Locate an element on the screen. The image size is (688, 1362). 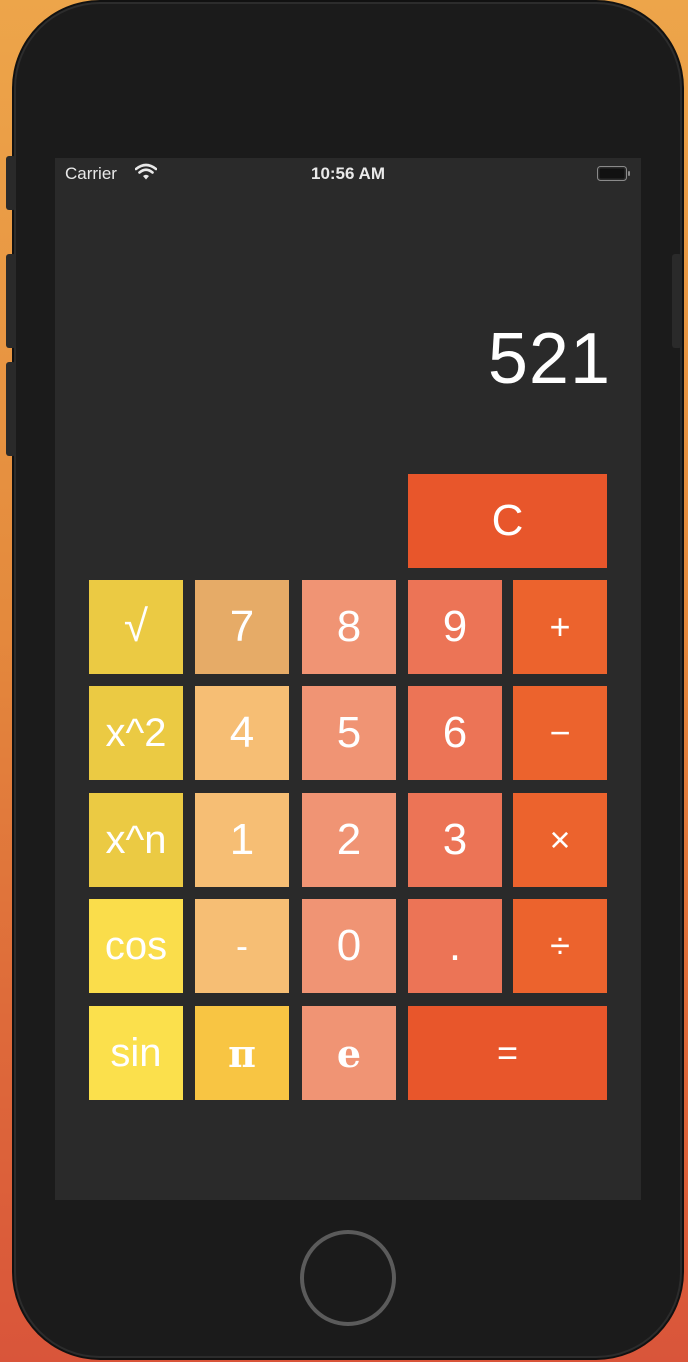
square-button: x^2 is located at coordinates (136, 733).